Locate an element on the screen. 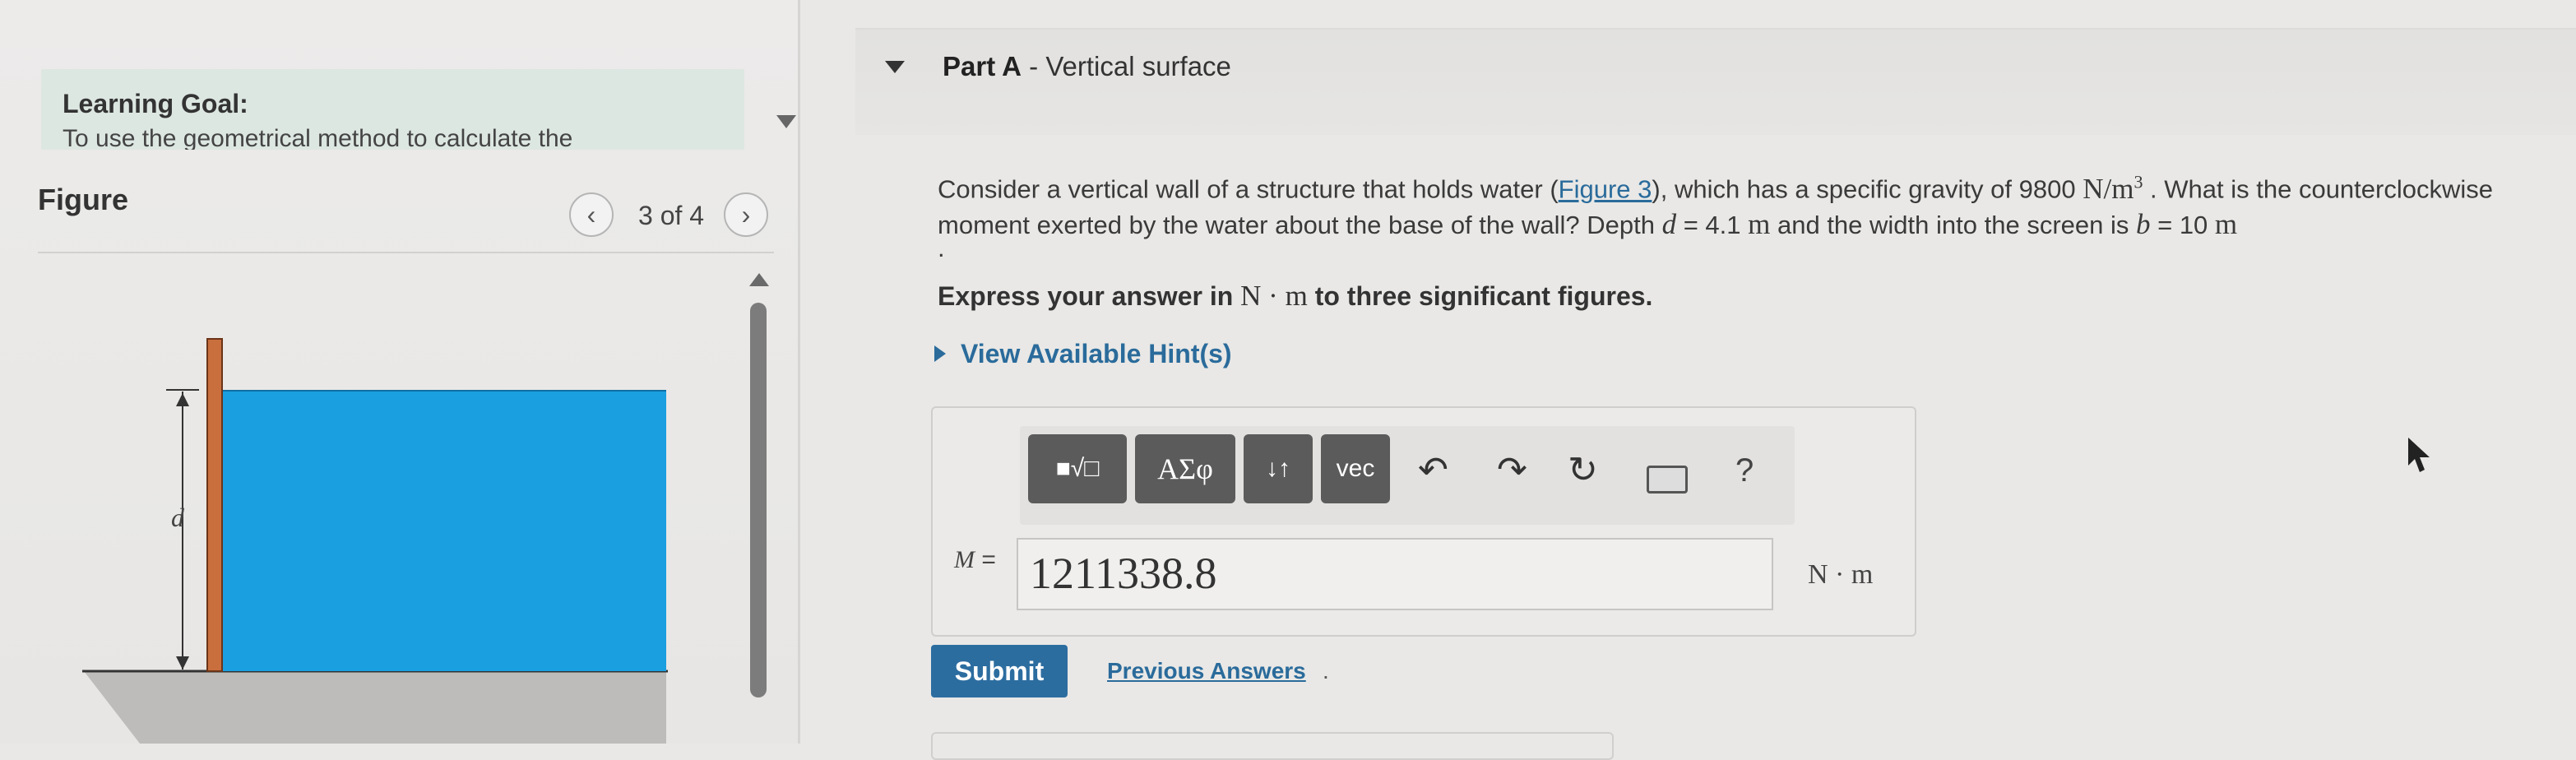 This screenshot has width=2576, height=760. figure-prev-button: ‹ is located at coordinates (592, 214).